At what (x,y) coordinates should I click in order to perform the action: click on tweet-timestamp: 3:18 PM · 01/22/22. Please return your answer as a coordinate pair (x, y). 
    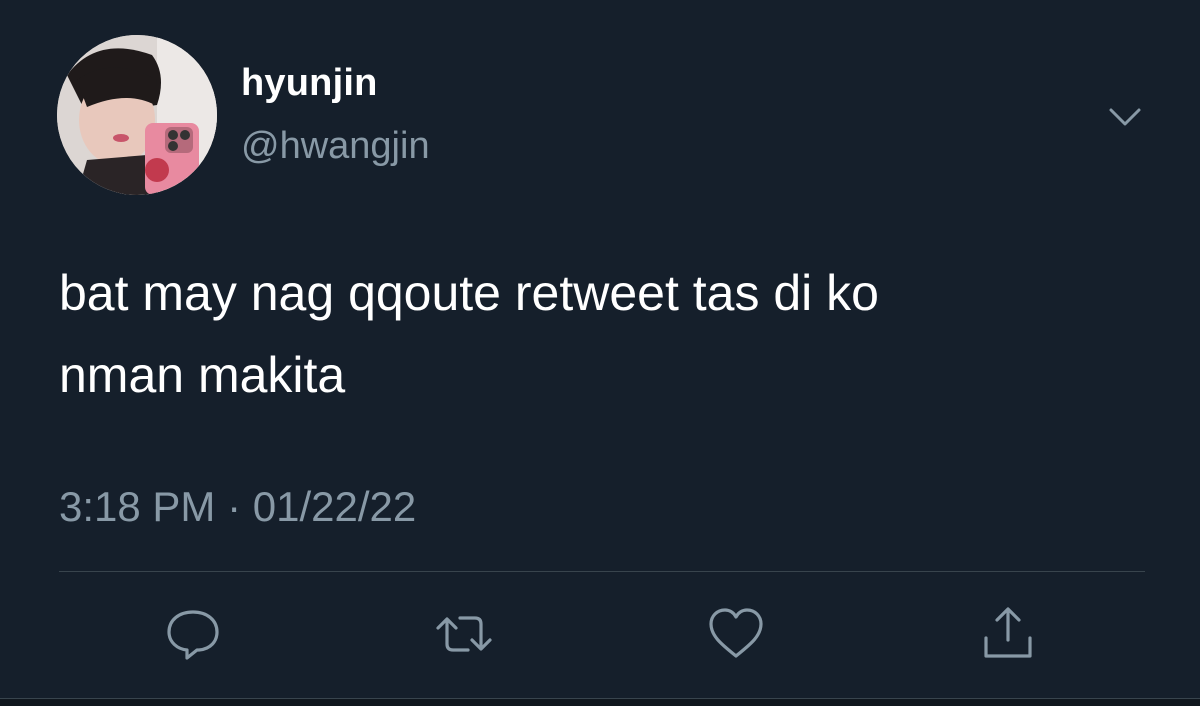
    Looking at the image, I should click on (237, 507).